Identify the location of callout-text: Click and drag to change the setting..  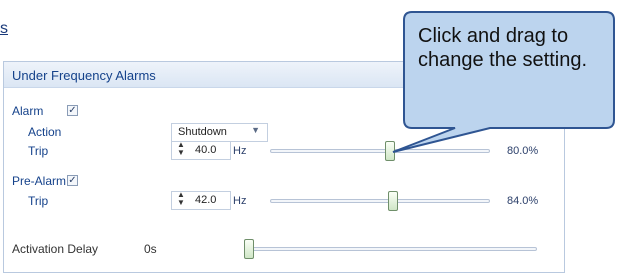
(503, 48).